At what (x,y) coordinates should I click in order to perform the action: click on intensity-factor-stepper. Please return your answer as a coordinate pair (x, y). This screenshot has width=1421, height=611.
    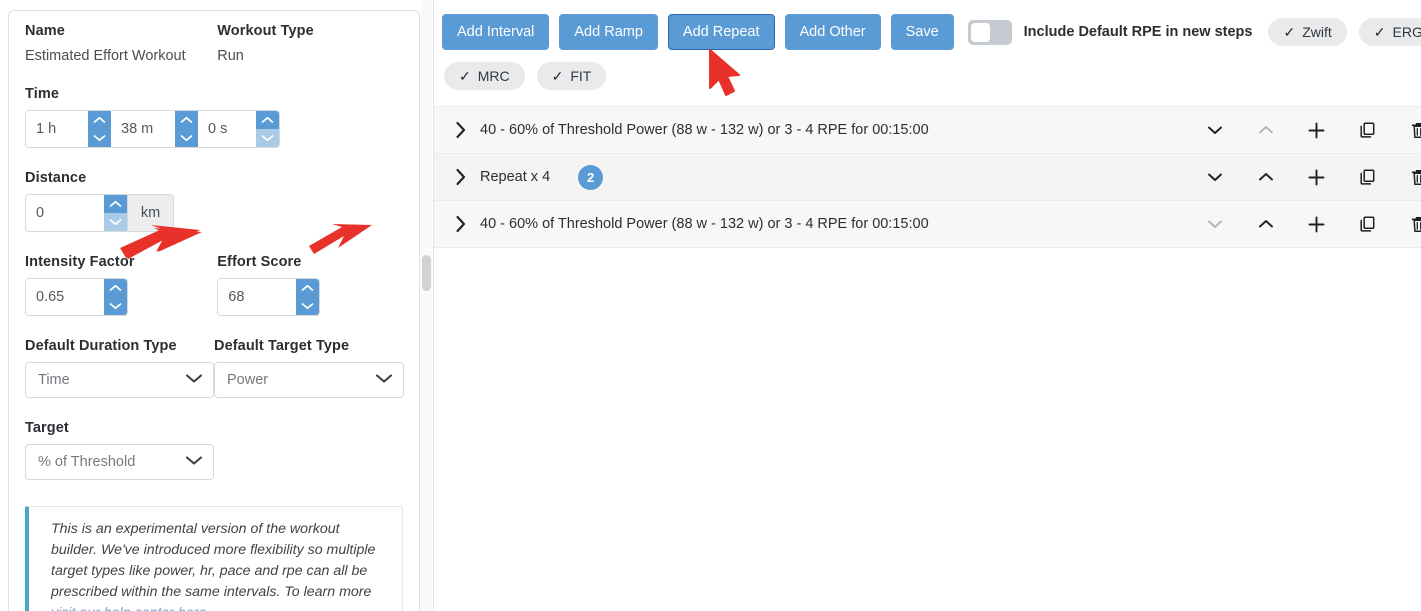
    Looking at the image, I should click on (115, 297).